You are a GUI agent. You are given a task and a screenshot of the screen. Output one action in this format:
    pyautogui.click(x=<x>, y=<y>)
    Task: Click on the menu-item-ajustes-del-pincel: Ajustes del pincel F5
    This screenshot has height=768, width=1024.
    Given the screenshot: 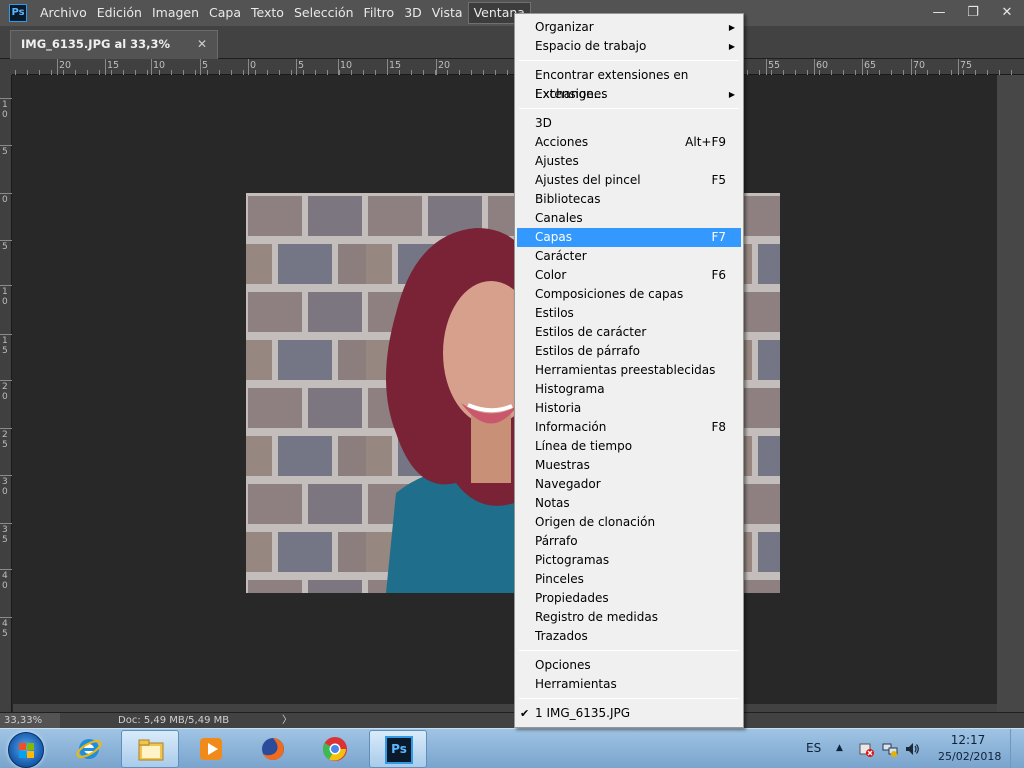 What is the action you would take?
    pyautogui.click(x=629, y=180)
    